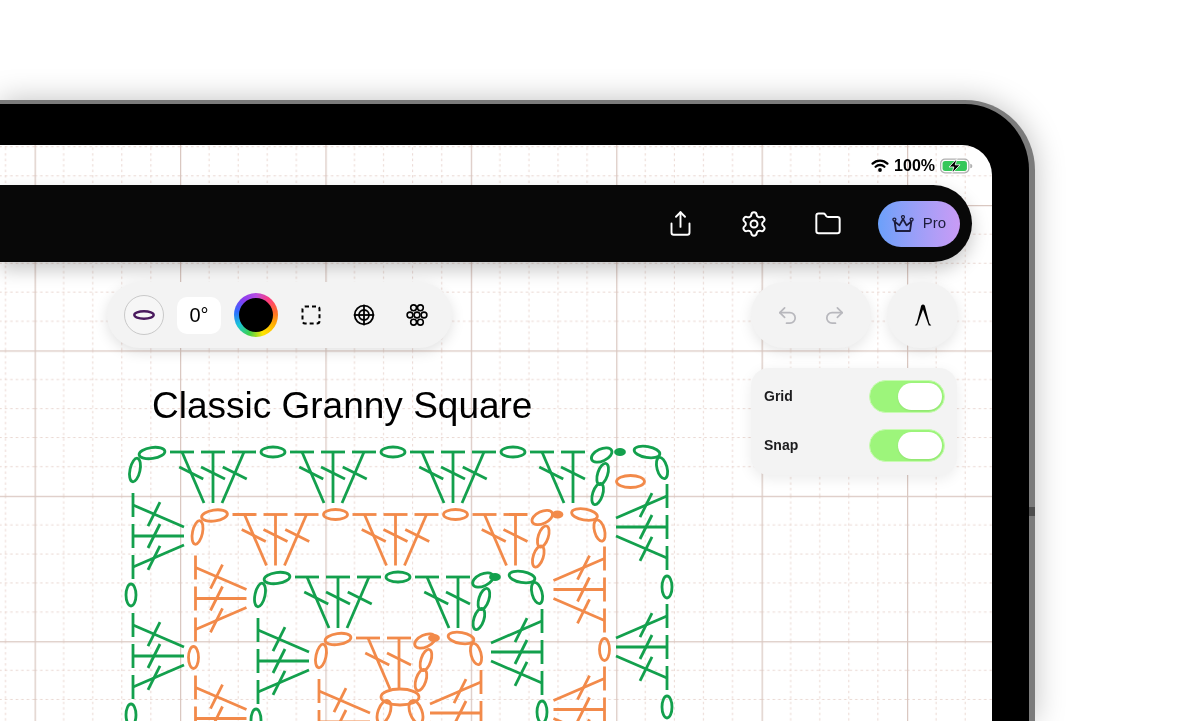 Image resolution: width=1201 pixels, height=721 pixels. What do you see at coordinates (364, 315) in the screenshot?
I see `crosshair-icon` at bounding box center [364, 315].